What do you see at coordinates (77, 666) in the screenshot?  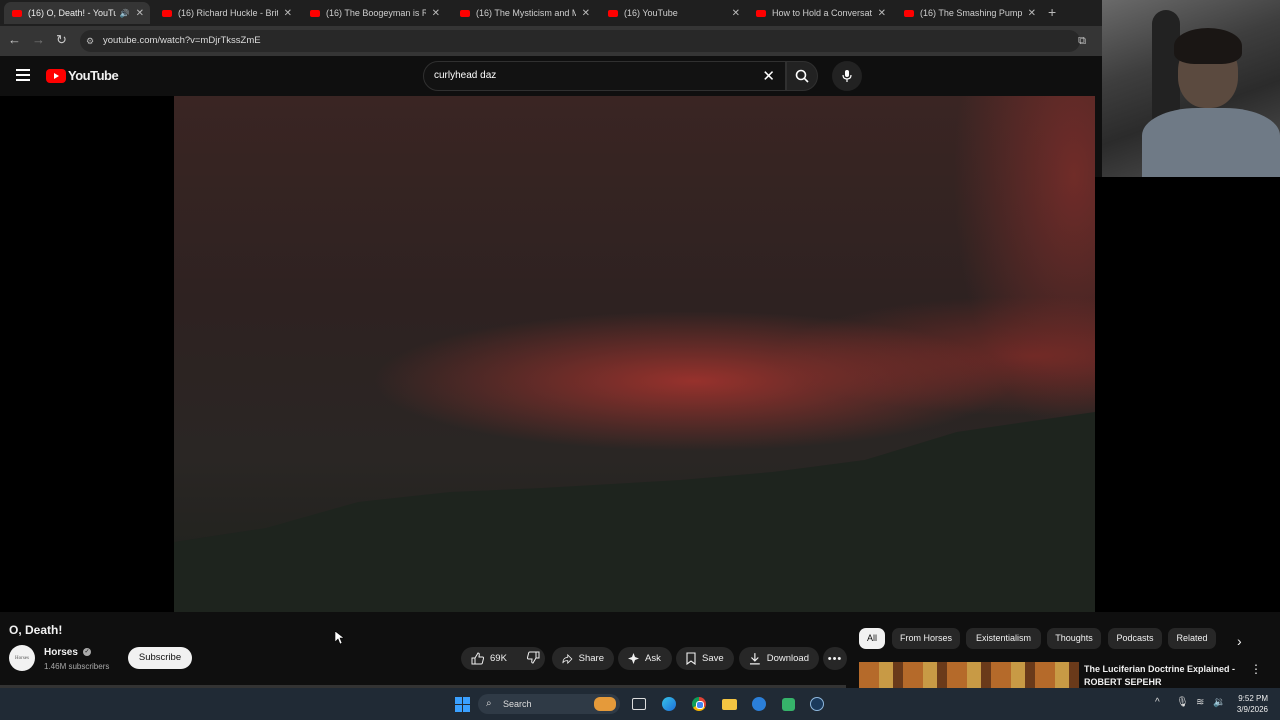 I see `subscriber-count: 1.46M subscribers` at bounding box center [77, 666].